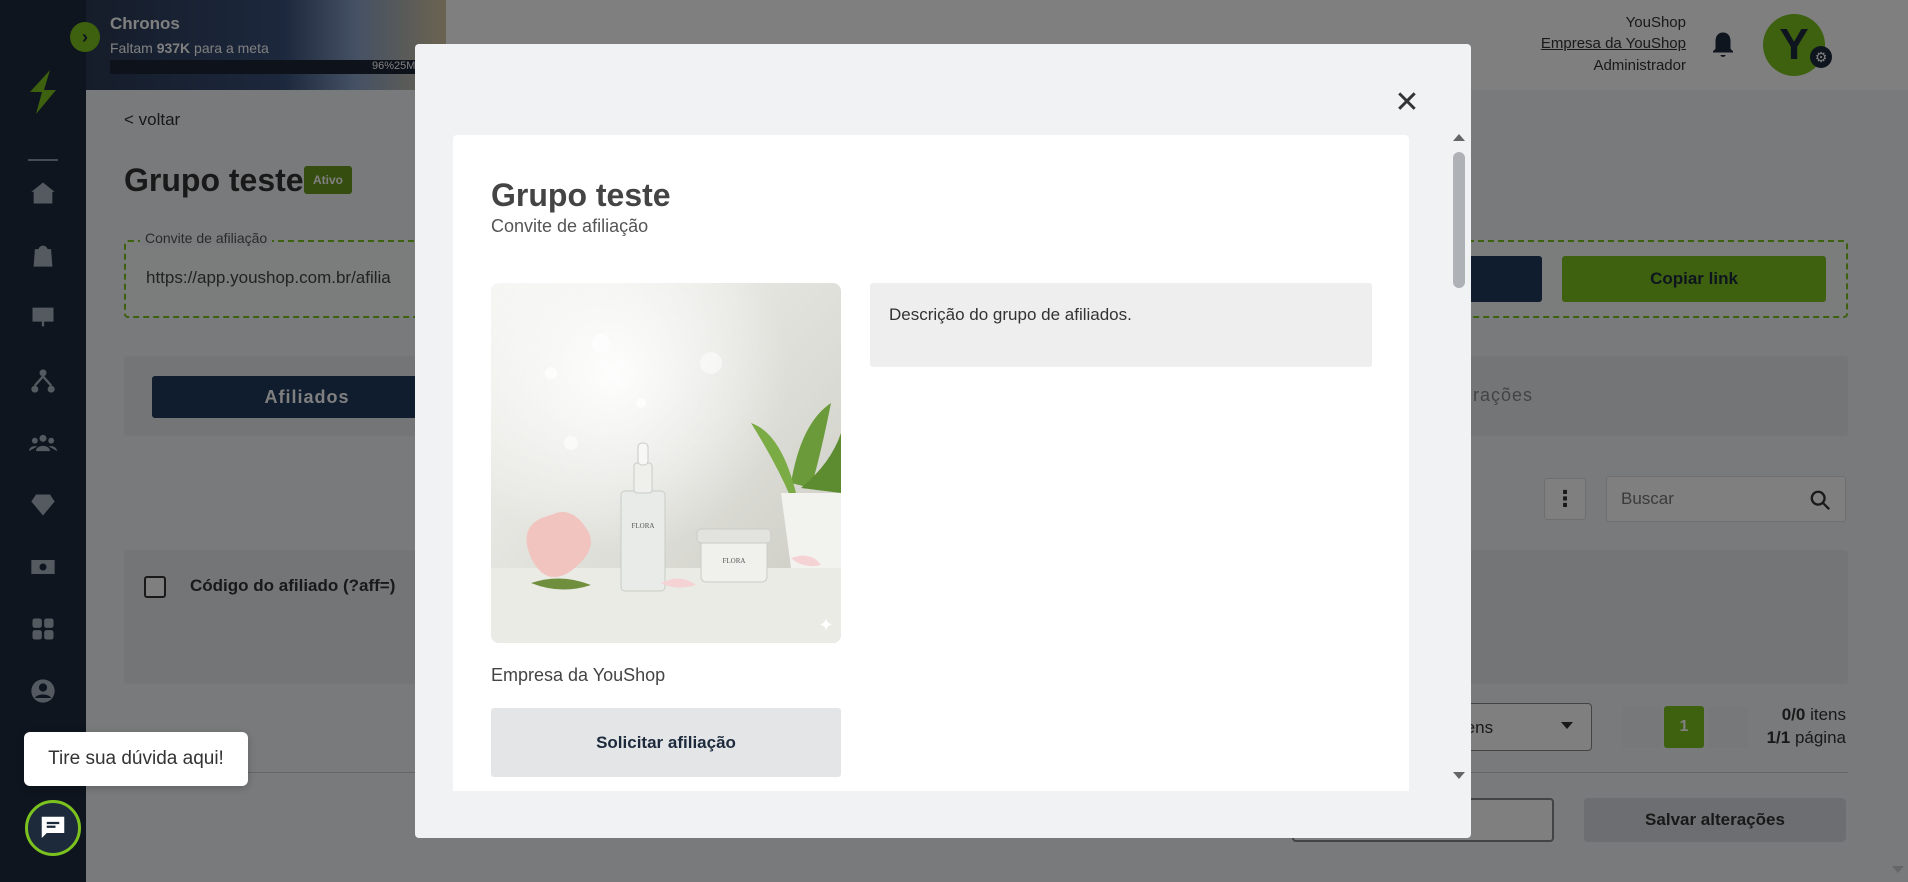 The width and height of the screenshot is (1908, 882). What do you see at coordinates (1459, 220) in the screenshot?
I see `modal-scrollbar-thumb` at bounding box center [1459, 220].